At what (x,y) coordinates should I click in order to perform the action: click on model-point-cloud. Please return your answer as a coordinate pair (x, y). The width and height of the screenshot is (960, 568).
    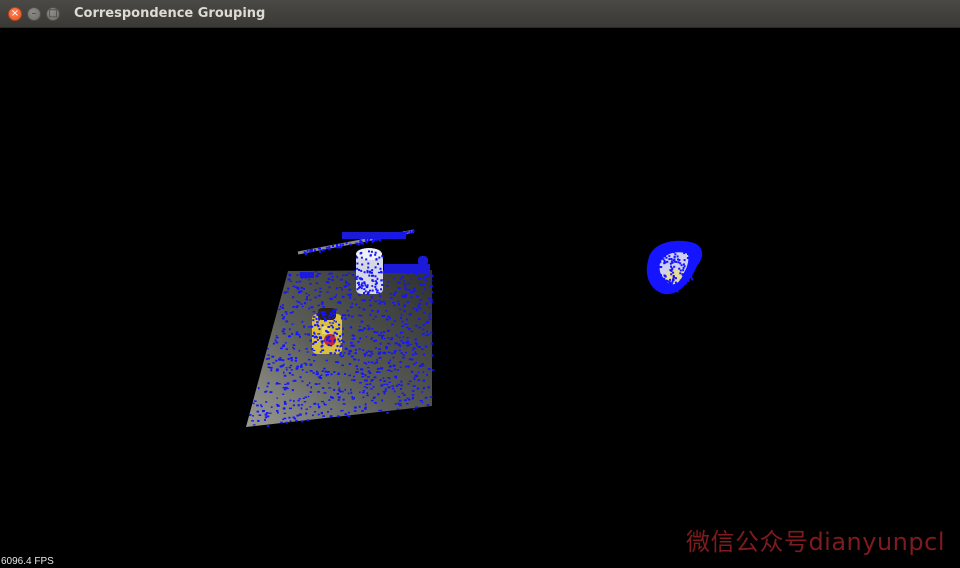
    Looking at the image, I should click on (674, 267).